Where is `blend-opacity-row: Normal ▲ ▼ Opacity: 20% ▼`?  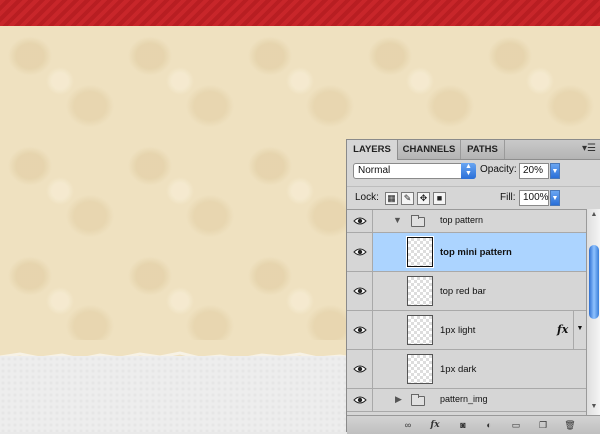
blend-opacity-row: Normal ▲ ▼ Opacity: 20% ▼ is located at coordinates (473, 171).